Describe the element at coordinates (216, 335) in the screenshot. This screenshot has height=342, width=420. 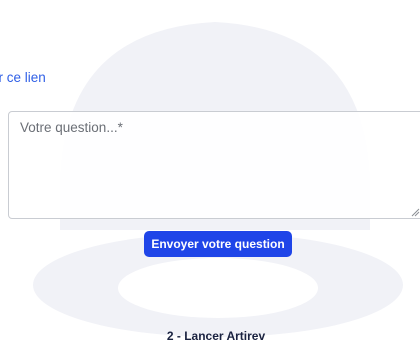
I see `step-title: 2 - Lancer Artirev` at that location.